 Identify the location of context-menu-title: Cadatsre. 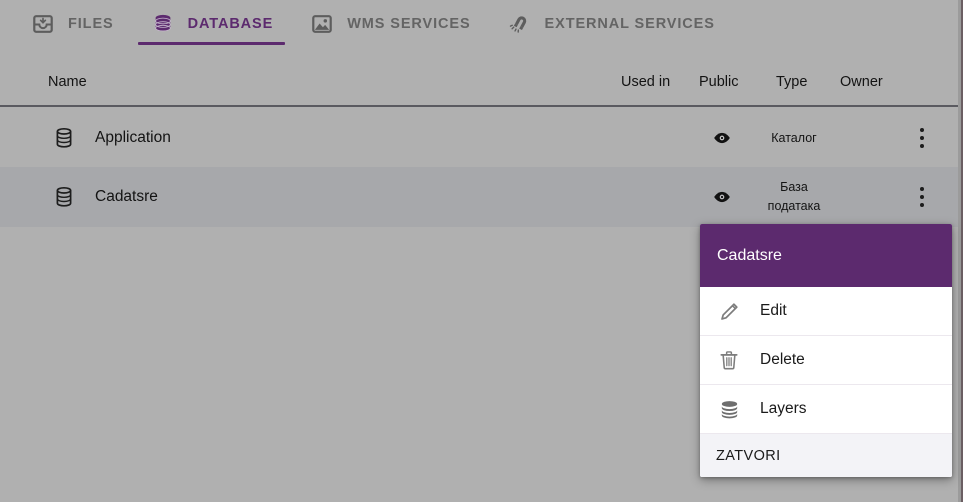
(749, 255).